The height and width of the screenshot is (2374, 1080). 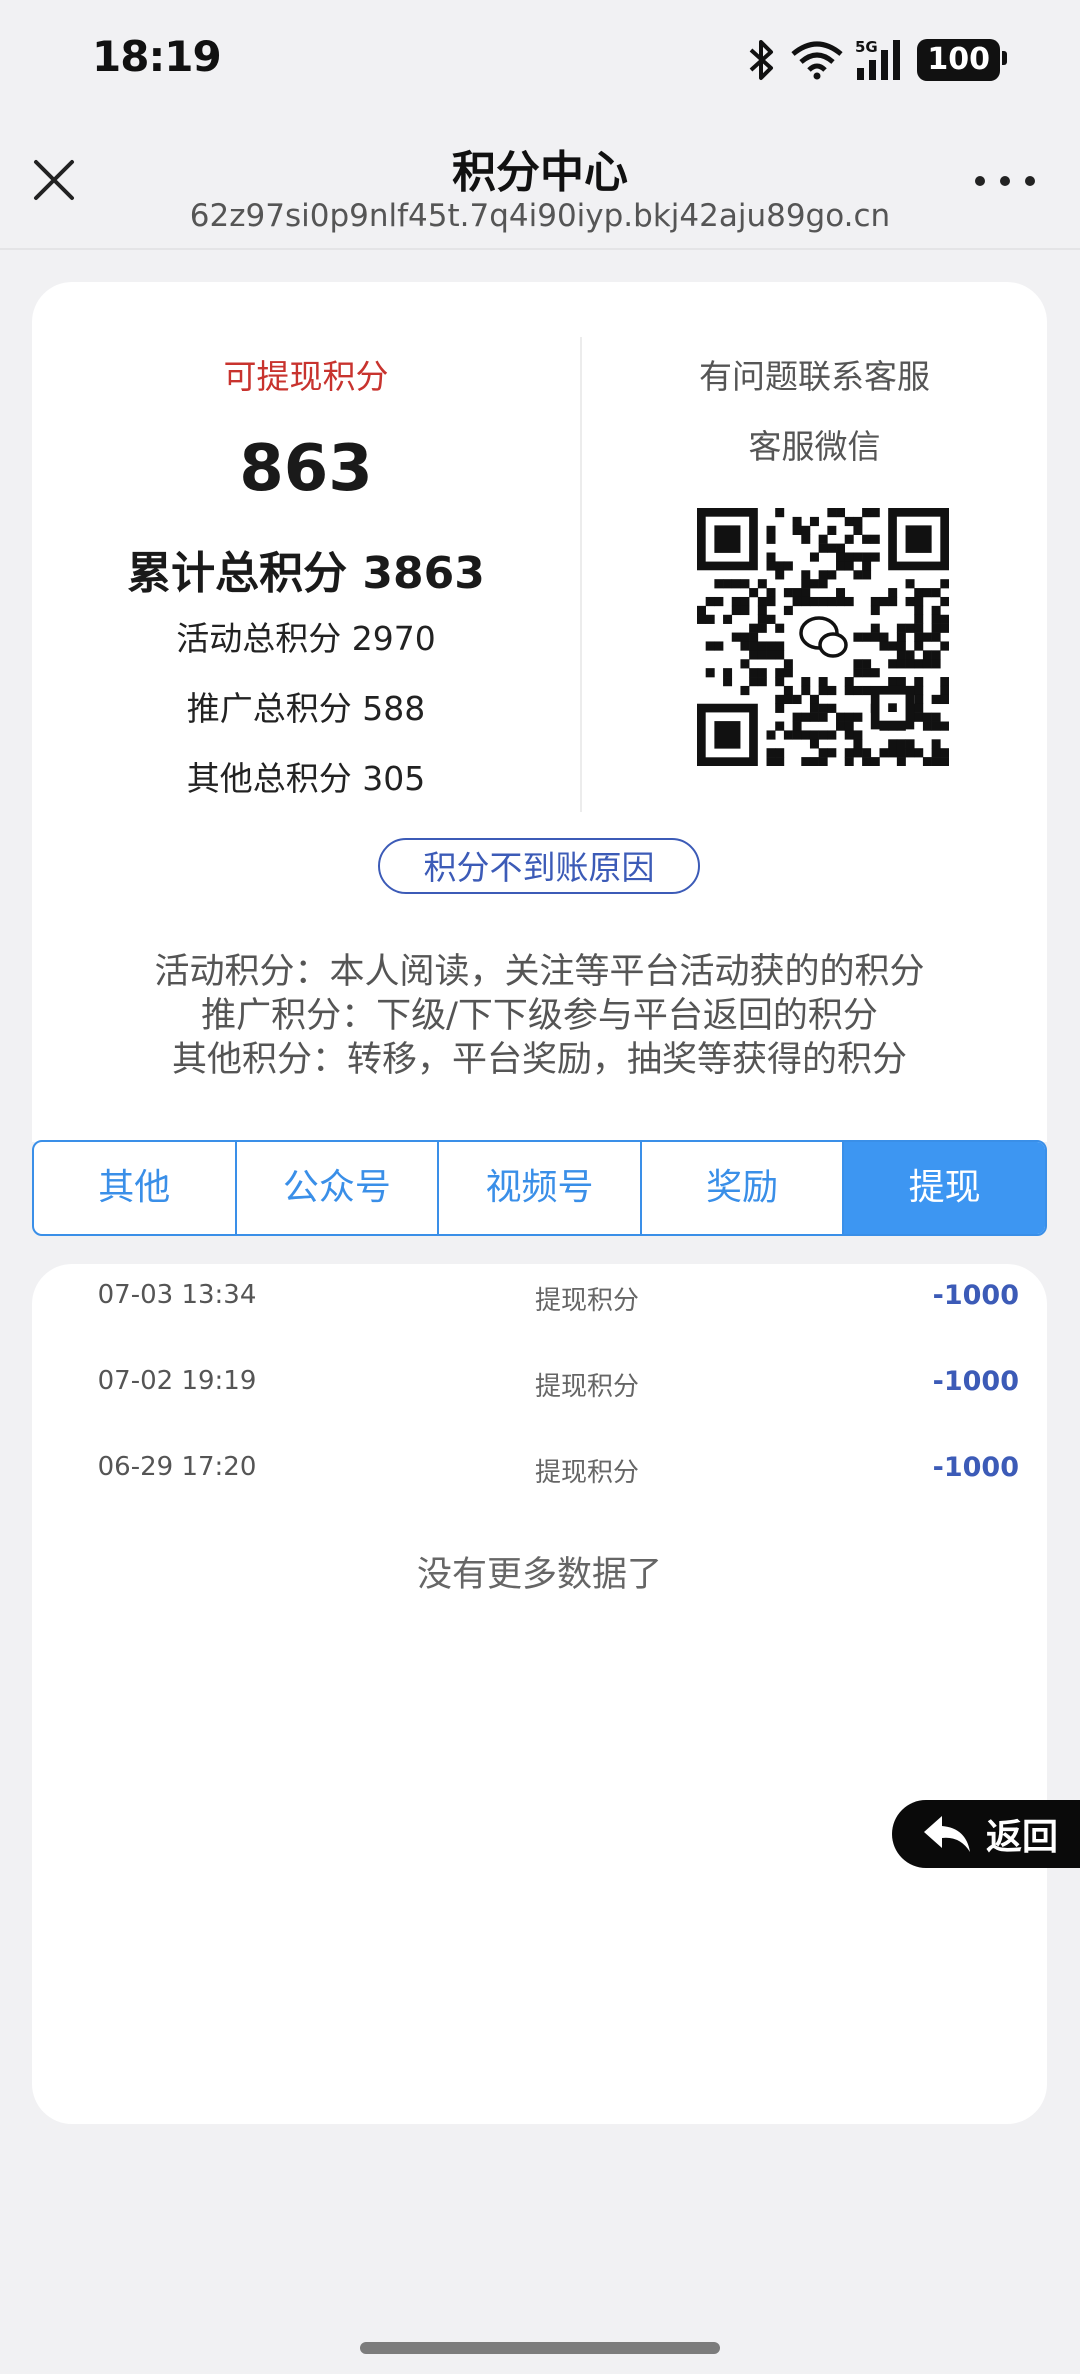 I want to click on bluetooth-icon, so click(x=762, y=60).